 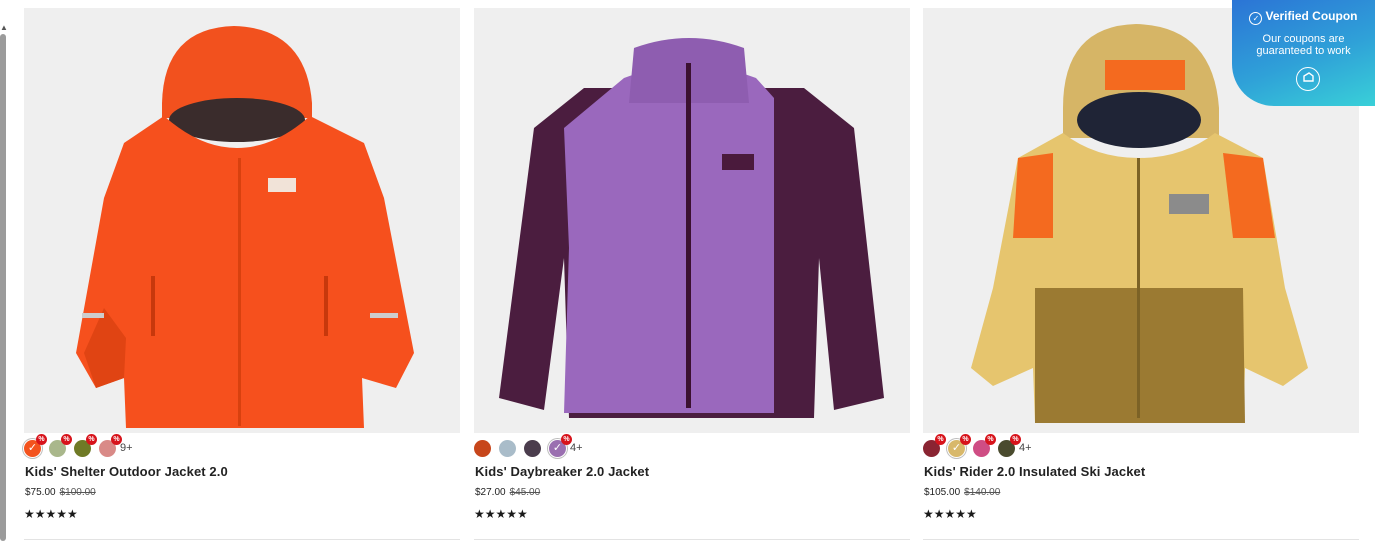 What do you see at coordinates (525, 492) in the screenshot?
I see `original-price: $45.00` at bounding box center [525, 492].